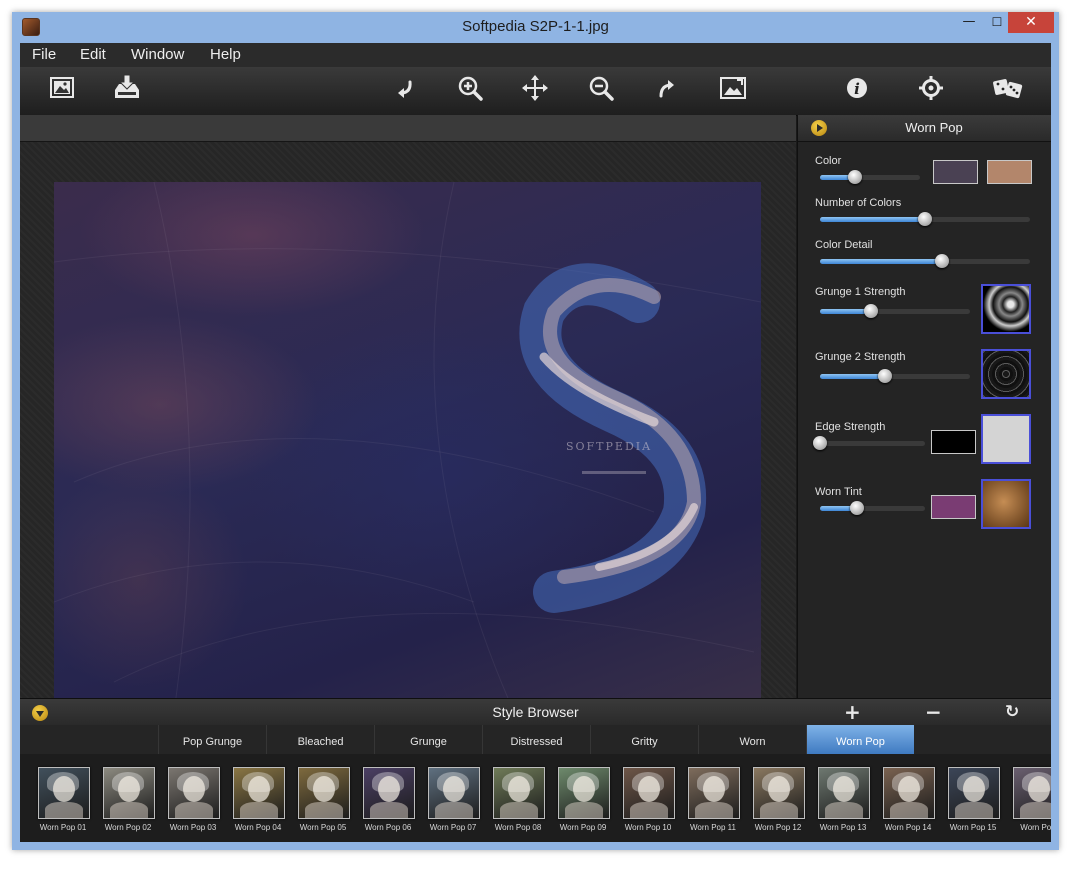 The height and width of the screenshot is (869, 1080). I want to click on grunge-1-texture, so click(1006, 309).